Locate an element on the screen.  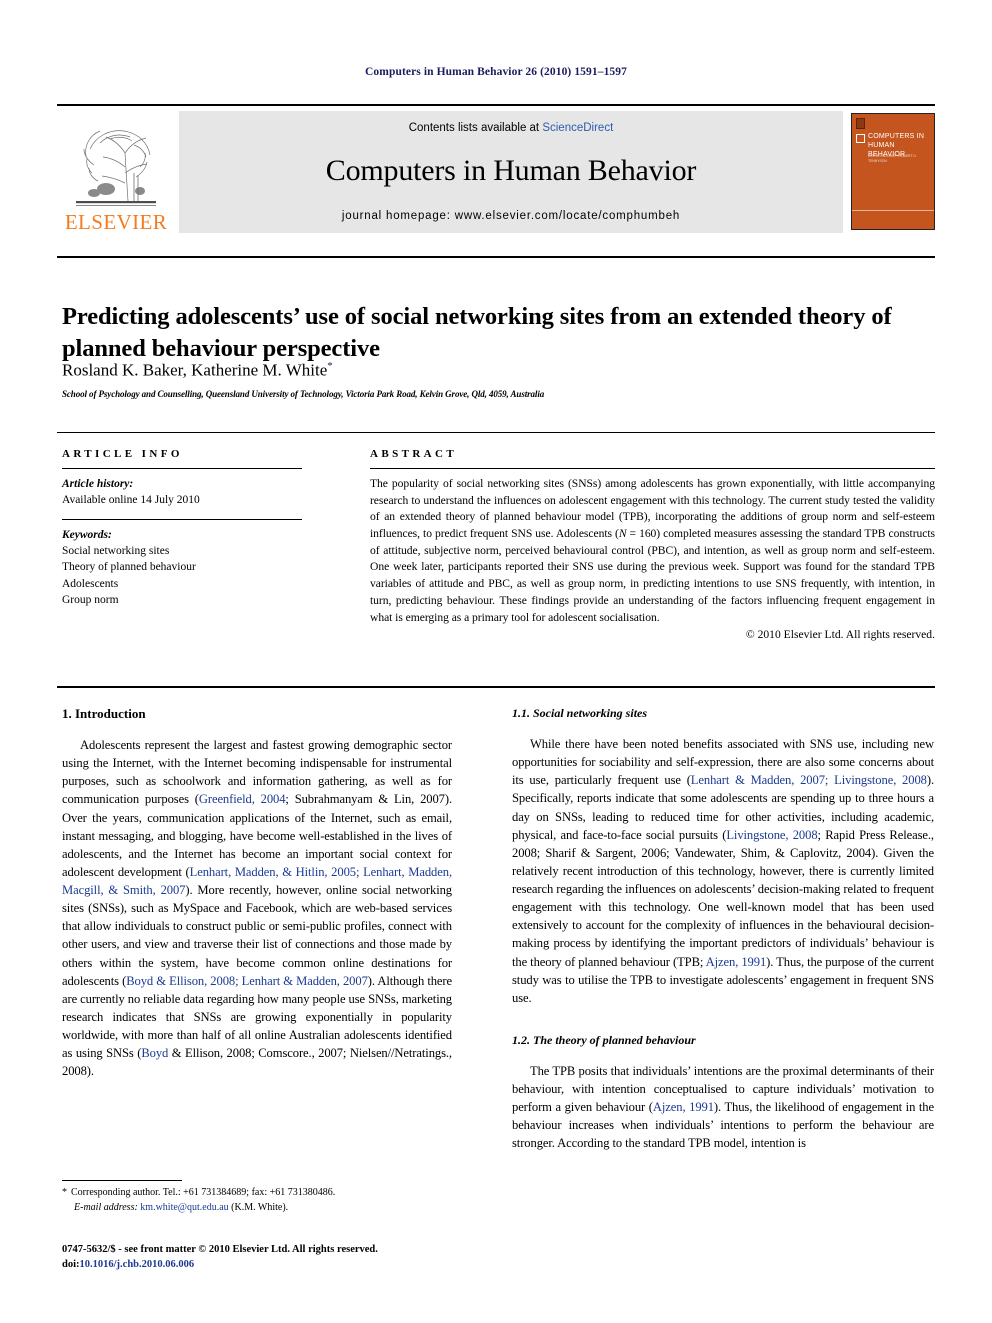
author-names: Rosland K. Baker, Katherine M. White is located at coordinates (195, 370).